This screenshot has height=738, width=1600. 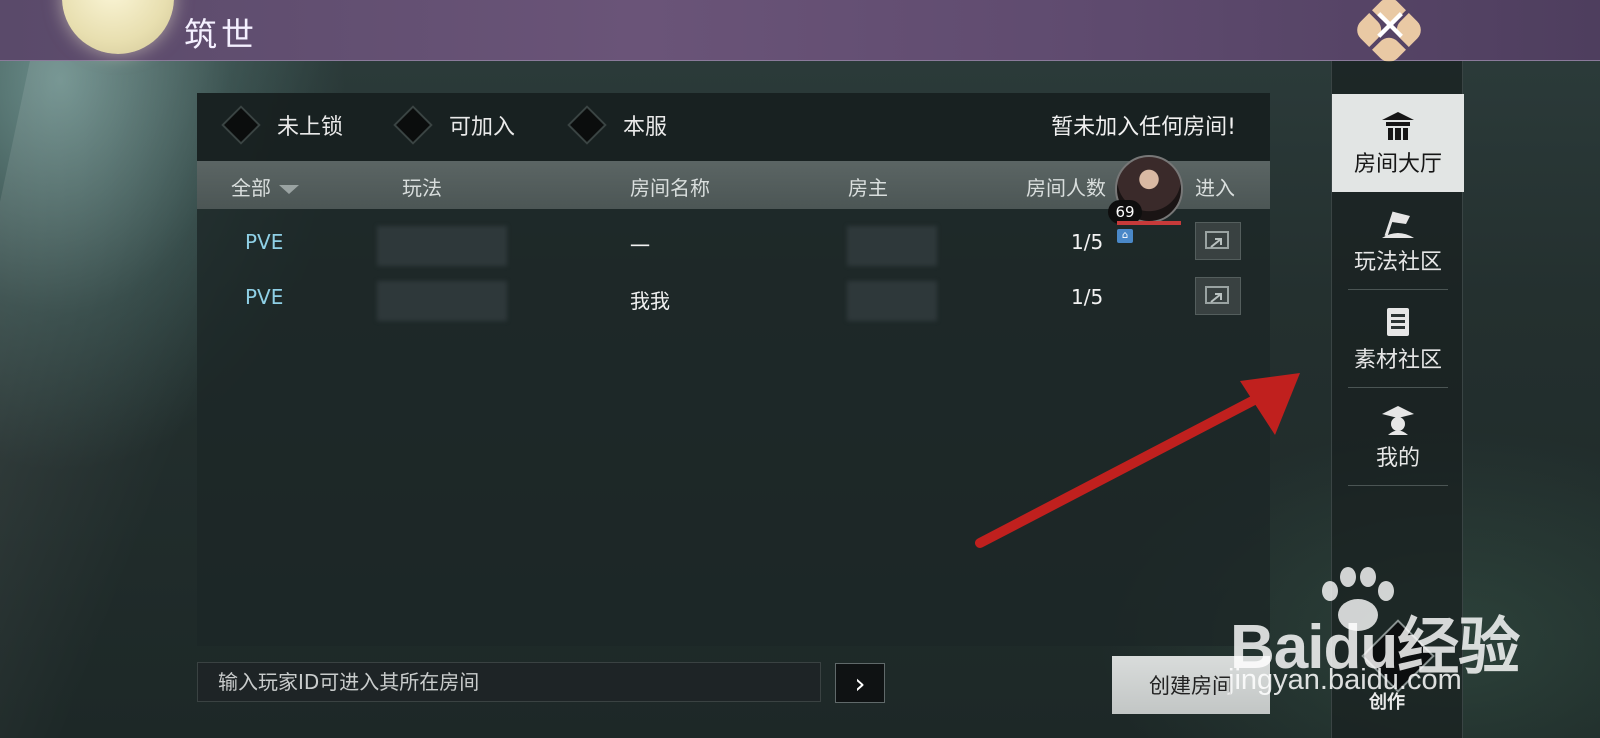 I want to click on filter-joinable: 可加入, so click(x=454, y=125).